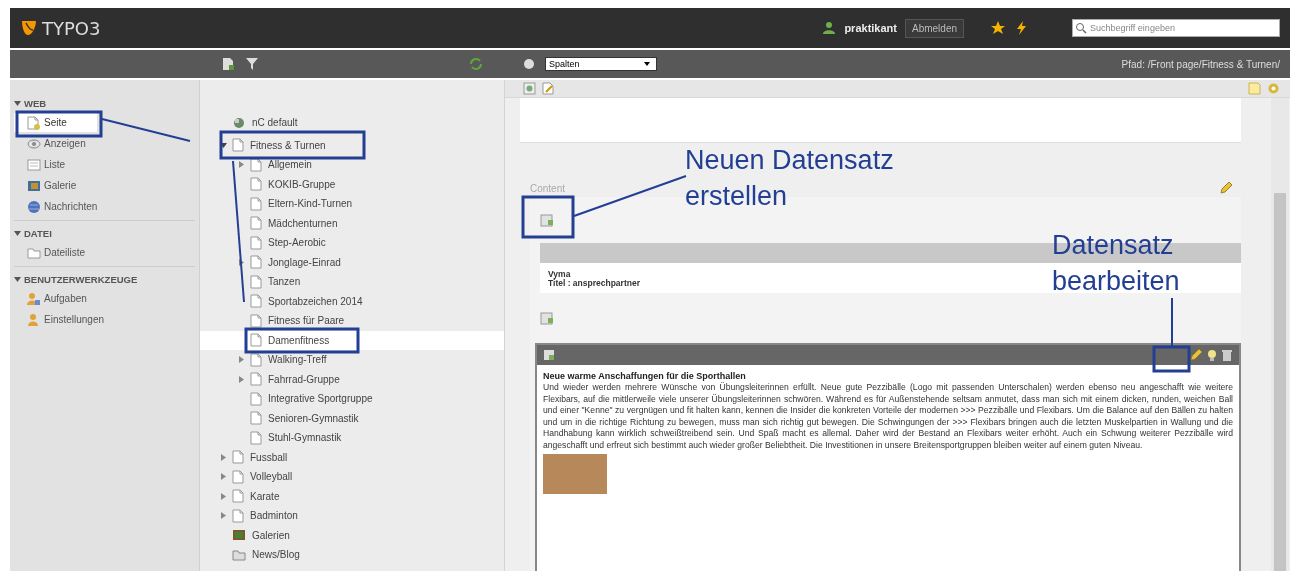  Describe the element at coordinates (594, 283) in the screenshot. I see `record-subtitle: Titel : ansprechpartner` at that location.